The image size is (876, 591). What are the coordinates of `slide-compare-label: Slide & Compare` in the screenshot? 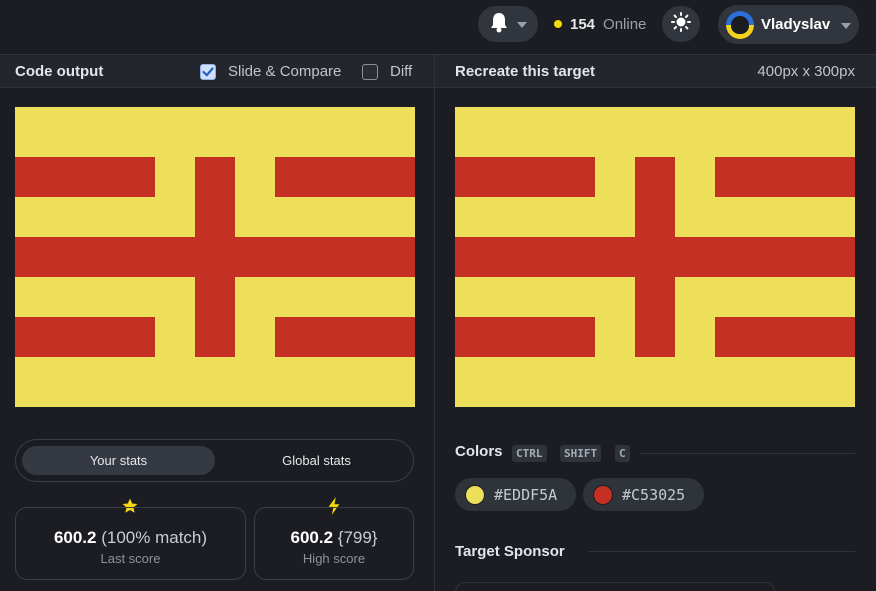 It's located at (284, 71).